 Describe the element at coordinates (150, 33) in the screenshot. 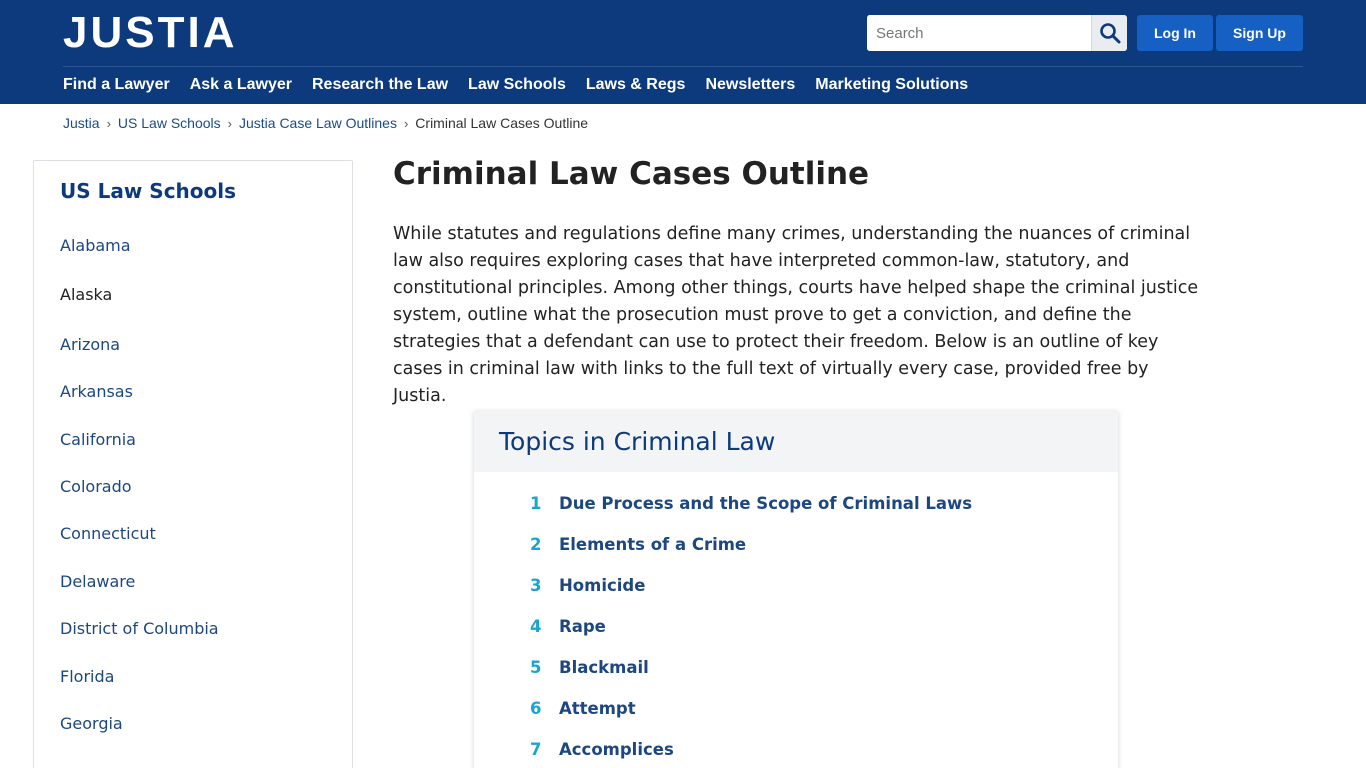

I see `justia-logo: JUSTIA` at that location.